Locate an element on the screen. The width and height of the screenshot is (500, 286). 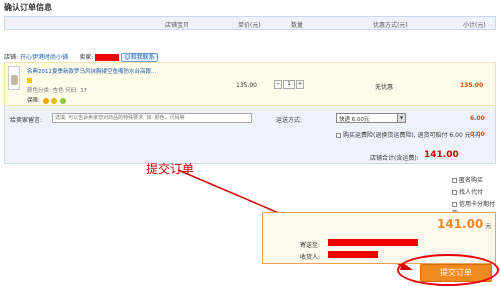
address-redacted is located at coordinates (373, 242).